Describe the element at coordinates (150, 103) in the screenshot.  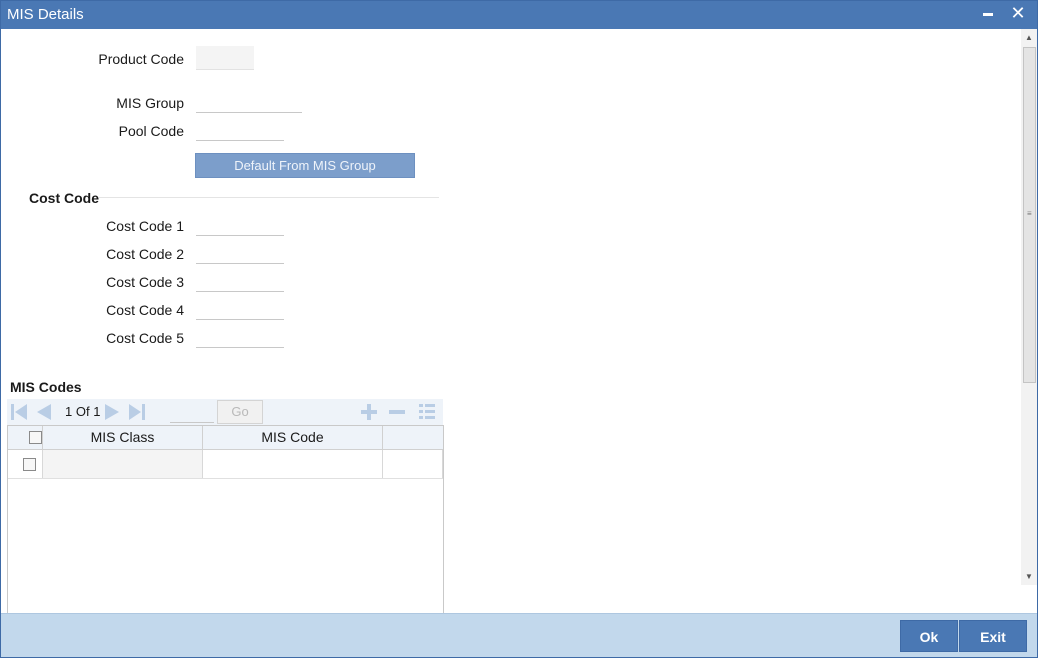
I see `mis-group-label: MIS Group` at that location.